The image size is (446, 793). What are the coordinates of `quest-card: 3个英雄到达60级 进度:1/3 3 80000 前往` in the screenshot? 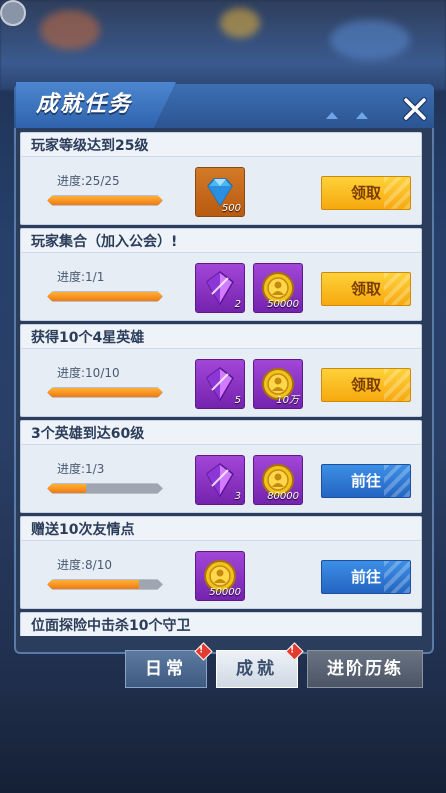 It's located at (221, 466).